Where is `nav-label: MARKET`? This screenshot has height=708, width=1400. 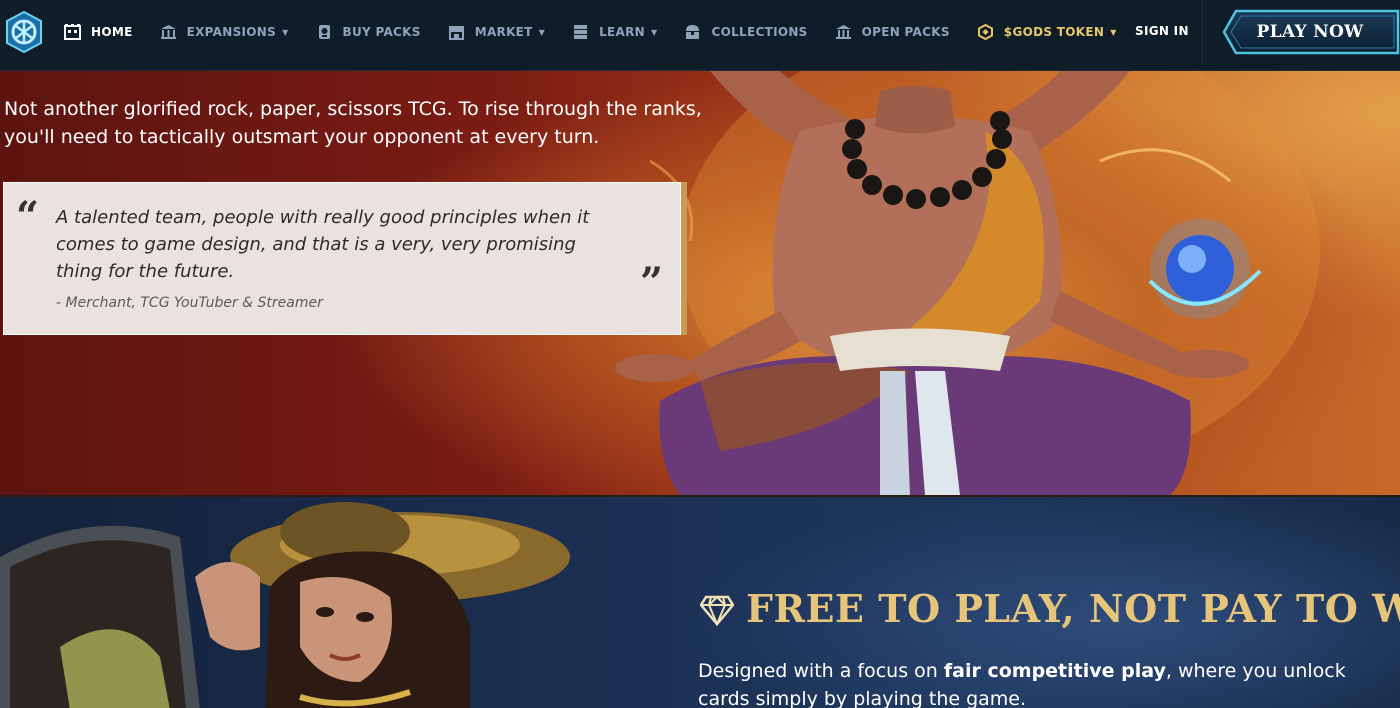
nav-label: MARKET is located at coordinates (503, 32).